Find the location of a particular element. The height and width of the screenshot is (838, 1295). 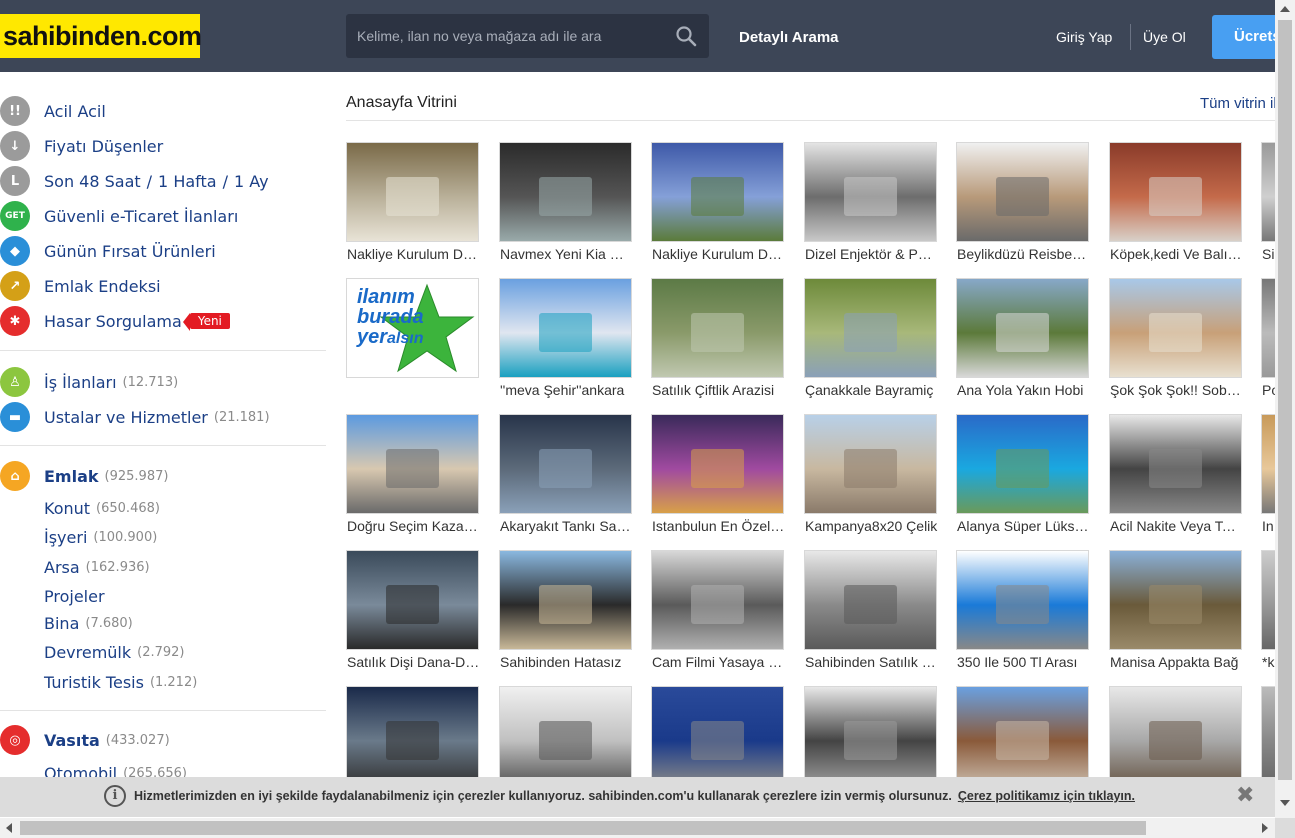

sidebar-item-jobs: ♙ İş İlanları (12.713) is located at coordinates (89, 382).